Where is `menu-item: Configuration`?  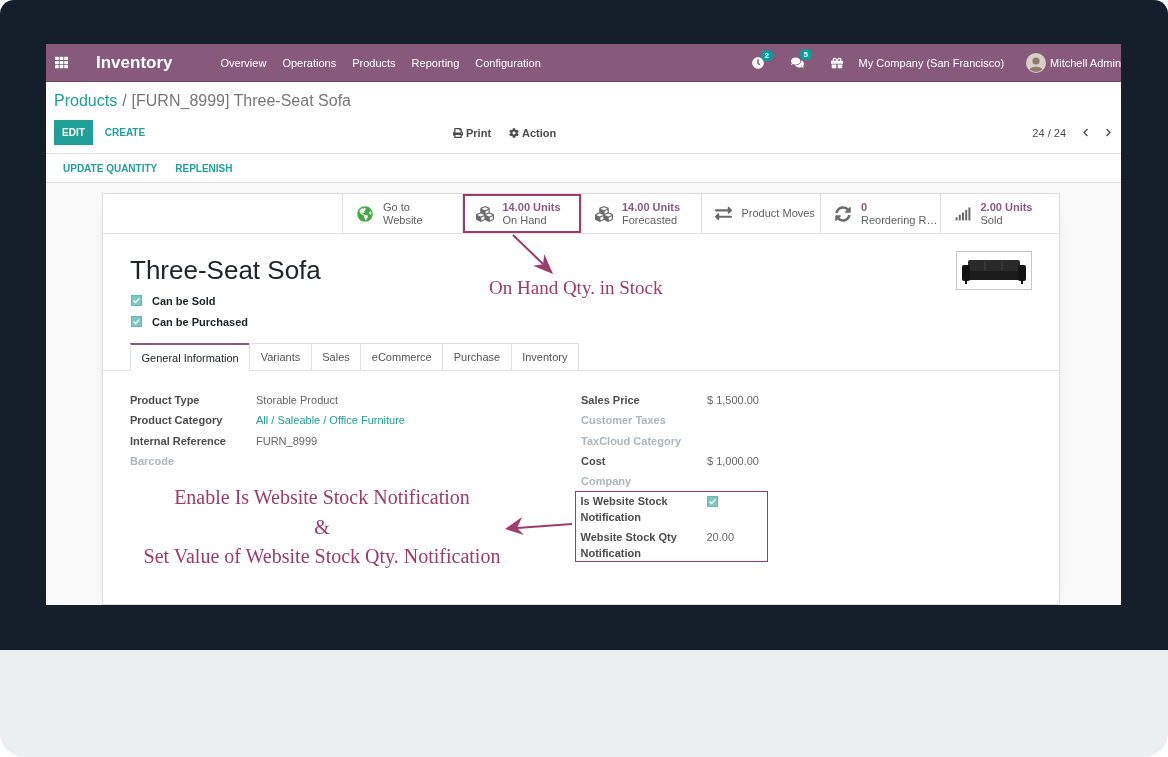 menu-item: Configuration is located at coordinates (508, 62).